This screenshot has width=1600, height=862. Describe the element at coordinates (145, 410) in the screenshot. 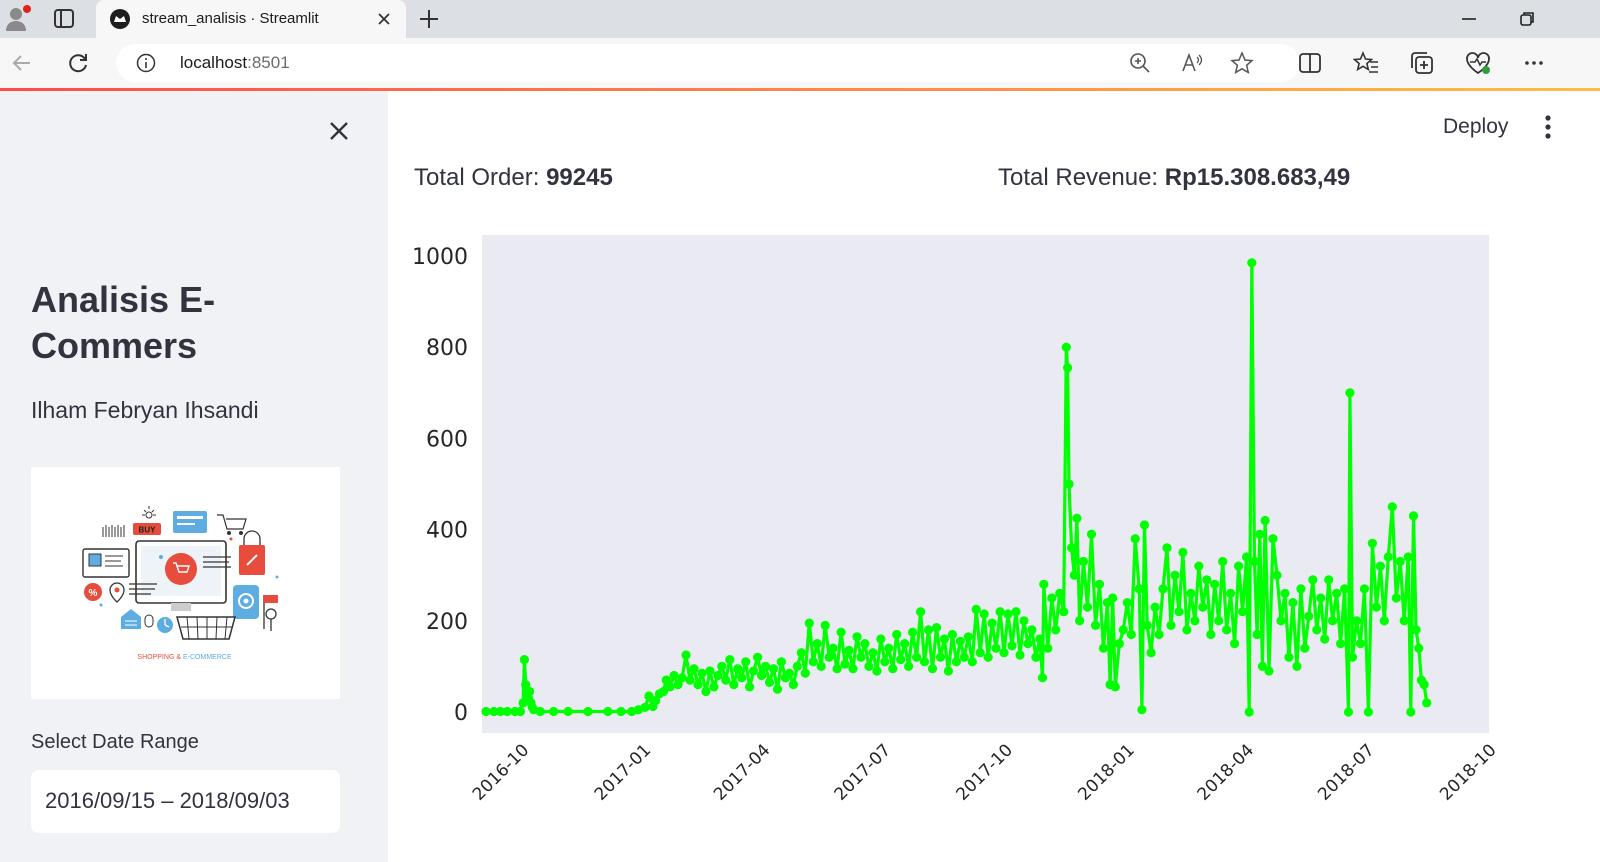

I see `author-name: Ilham Febryan Ihsandi` at that location.